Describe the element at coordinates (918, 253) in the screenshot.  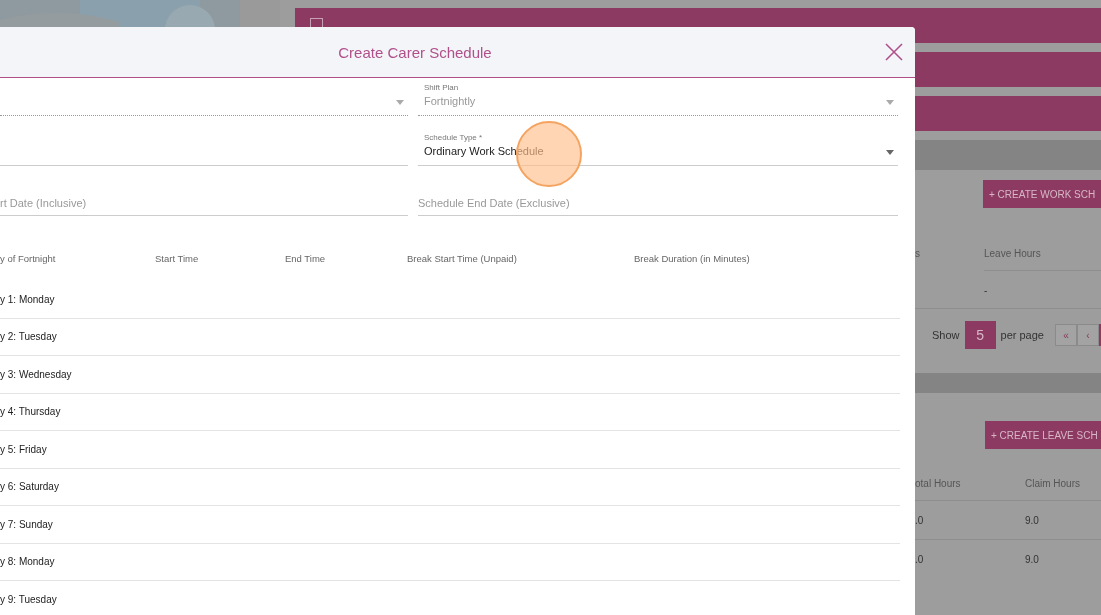
I see `column-header: s` at that location.